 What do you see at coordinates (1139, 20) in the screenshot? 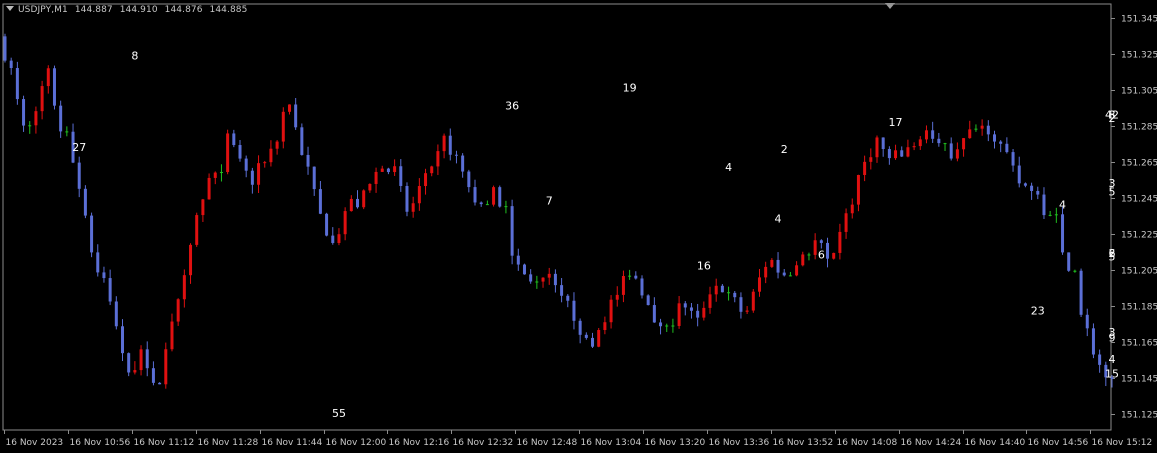
I see `y-tick-label: 151.345` at bounding box center [1139, 20].